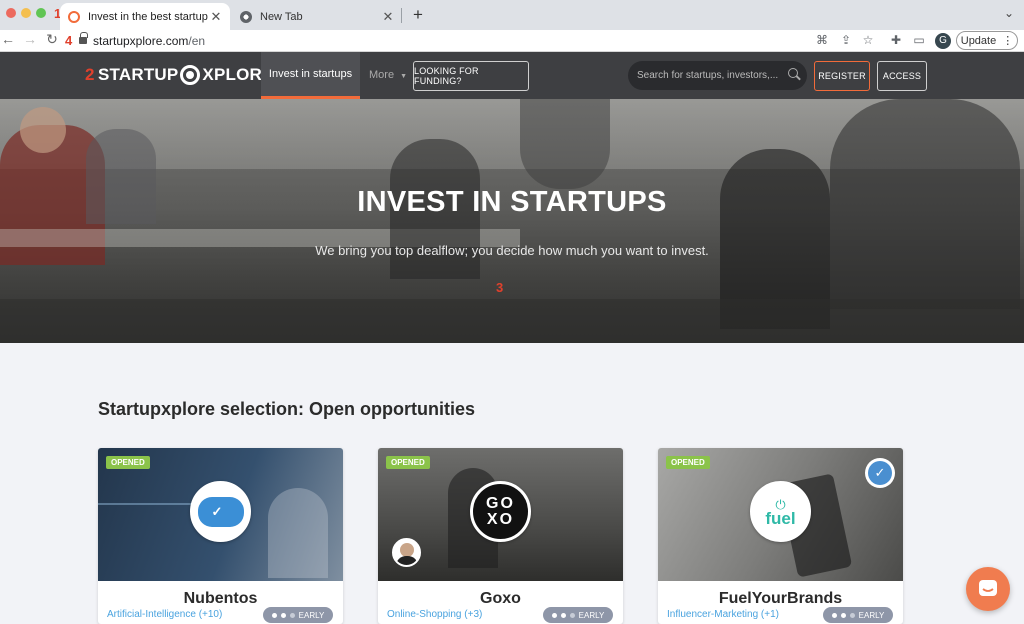 This screenshot has width=1024, height=624. What do you see at coordinates (919, 40) in the screenshot?
I see `cast-icon: ▭` at bounding box center [919, 40].